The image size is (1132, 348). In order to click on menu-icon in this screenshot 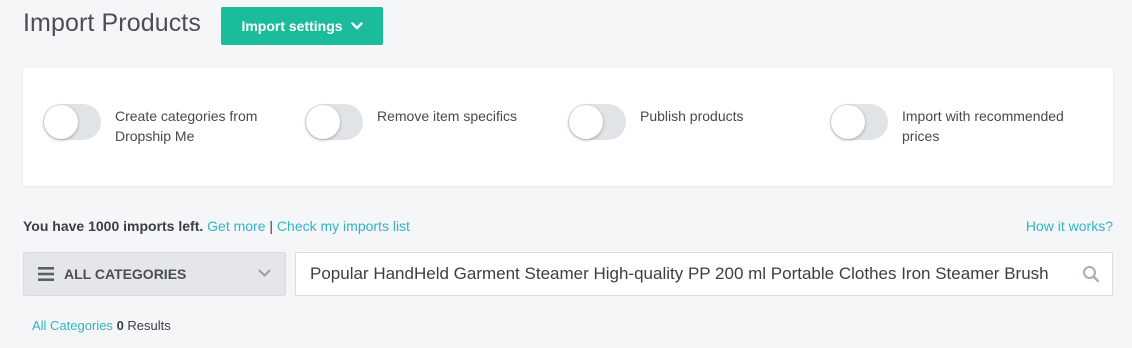, I will do `click(46, 274)`.